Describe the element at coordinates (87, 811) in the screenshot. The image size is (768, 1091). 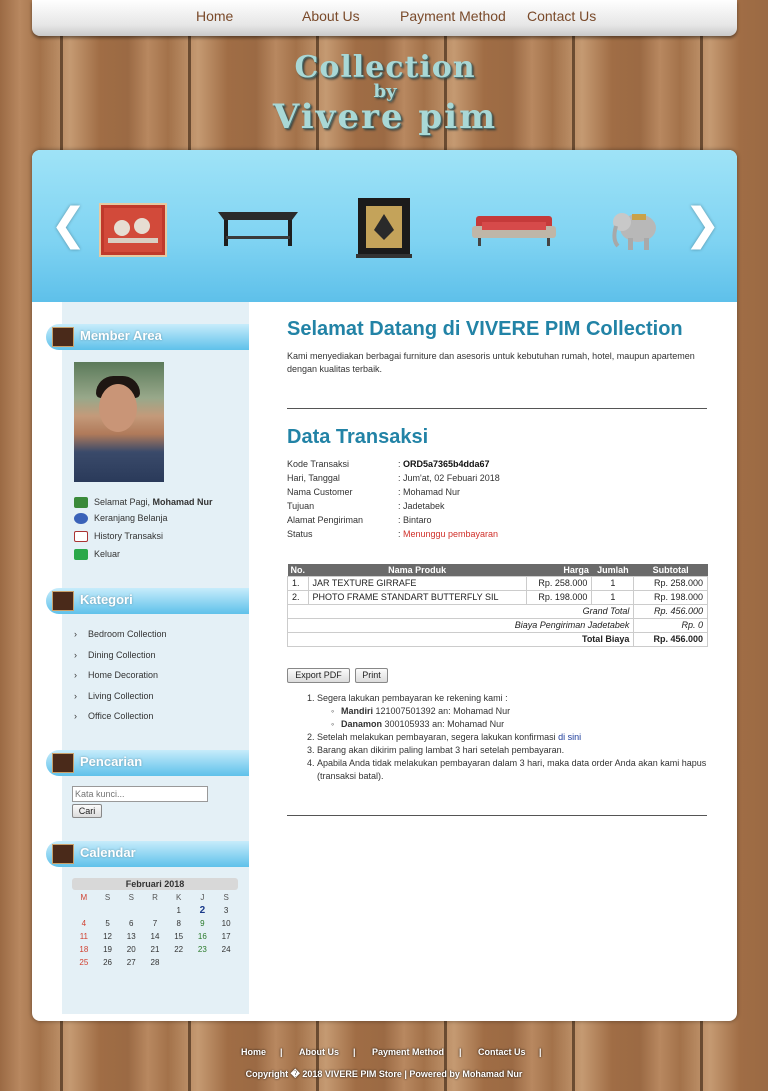
I see `search-button: Cari` at that location.